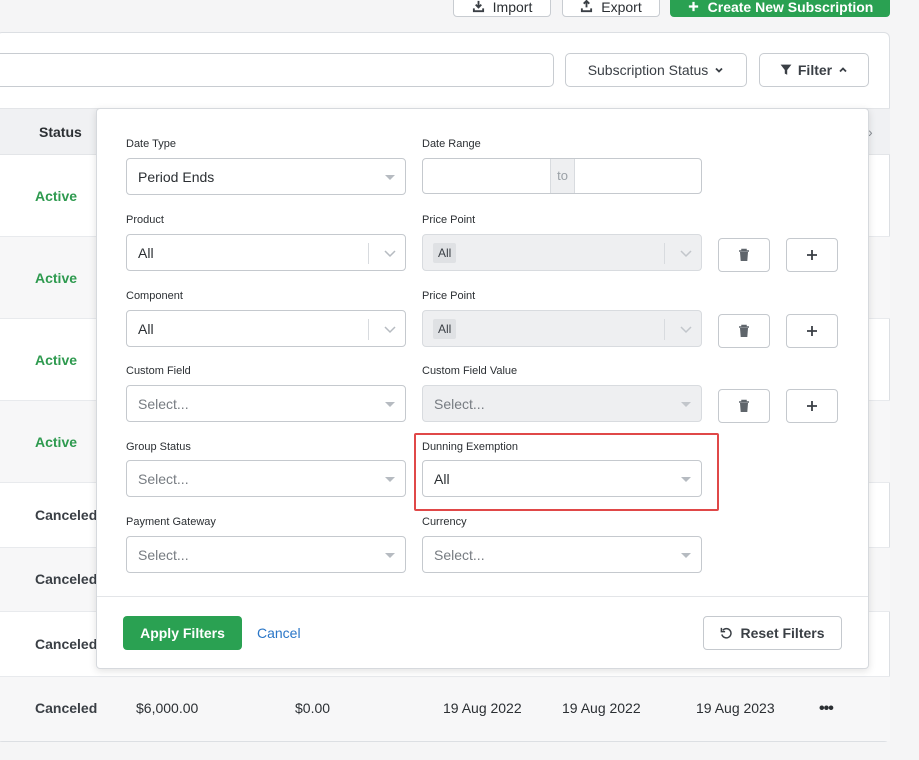  I want to click on reset-filters-label: Reset Filters, so click(782, 633).